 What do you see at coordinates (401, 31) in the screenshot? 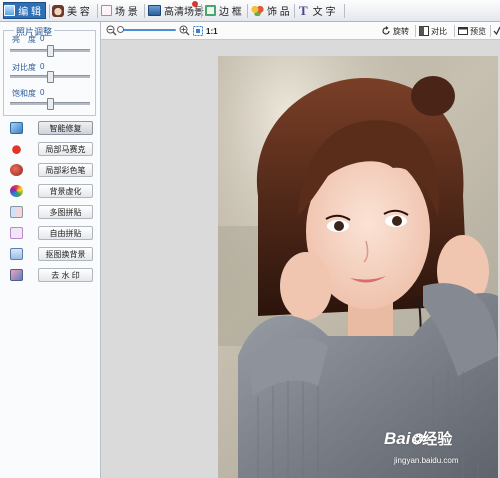
I see `rotate-label: 旋转` at bounding box center [401, 31].